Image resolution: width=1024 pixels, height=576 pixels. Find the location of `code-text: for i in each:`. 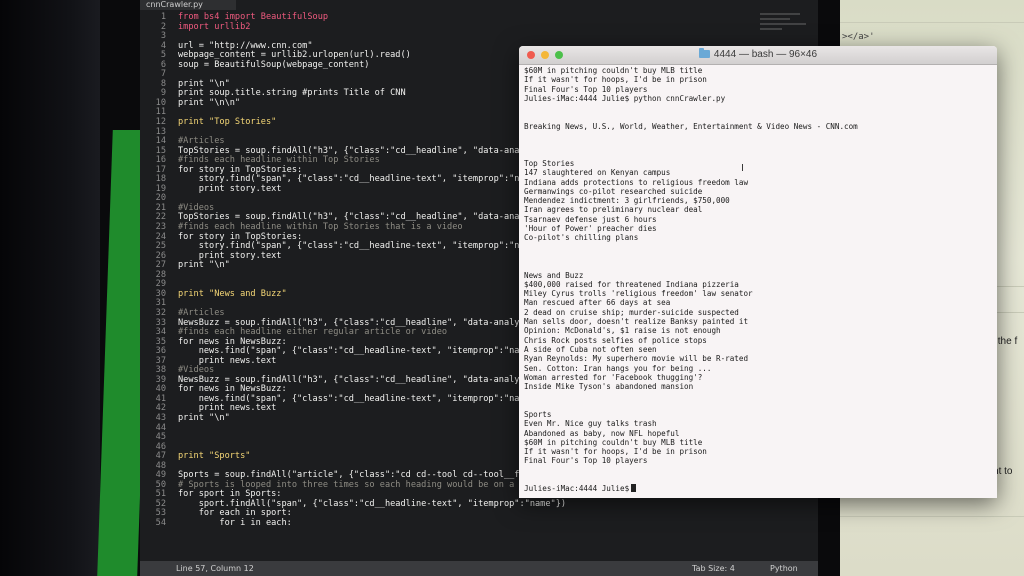

code-text: for i in each: is located at coordinates (234, 523).